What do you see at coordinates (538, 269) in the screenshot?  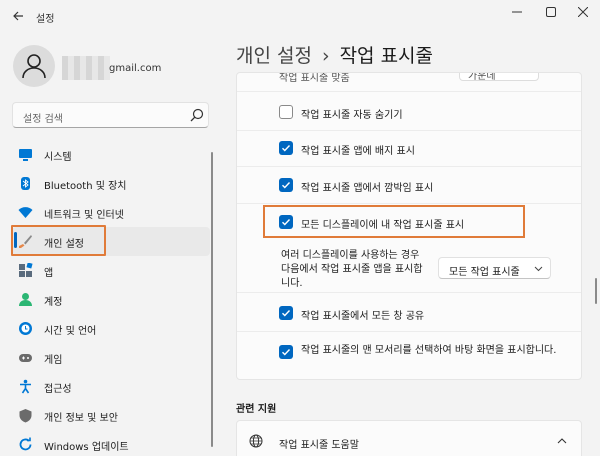 I see `chevron-down-icon` at bounding box center [538, 269].